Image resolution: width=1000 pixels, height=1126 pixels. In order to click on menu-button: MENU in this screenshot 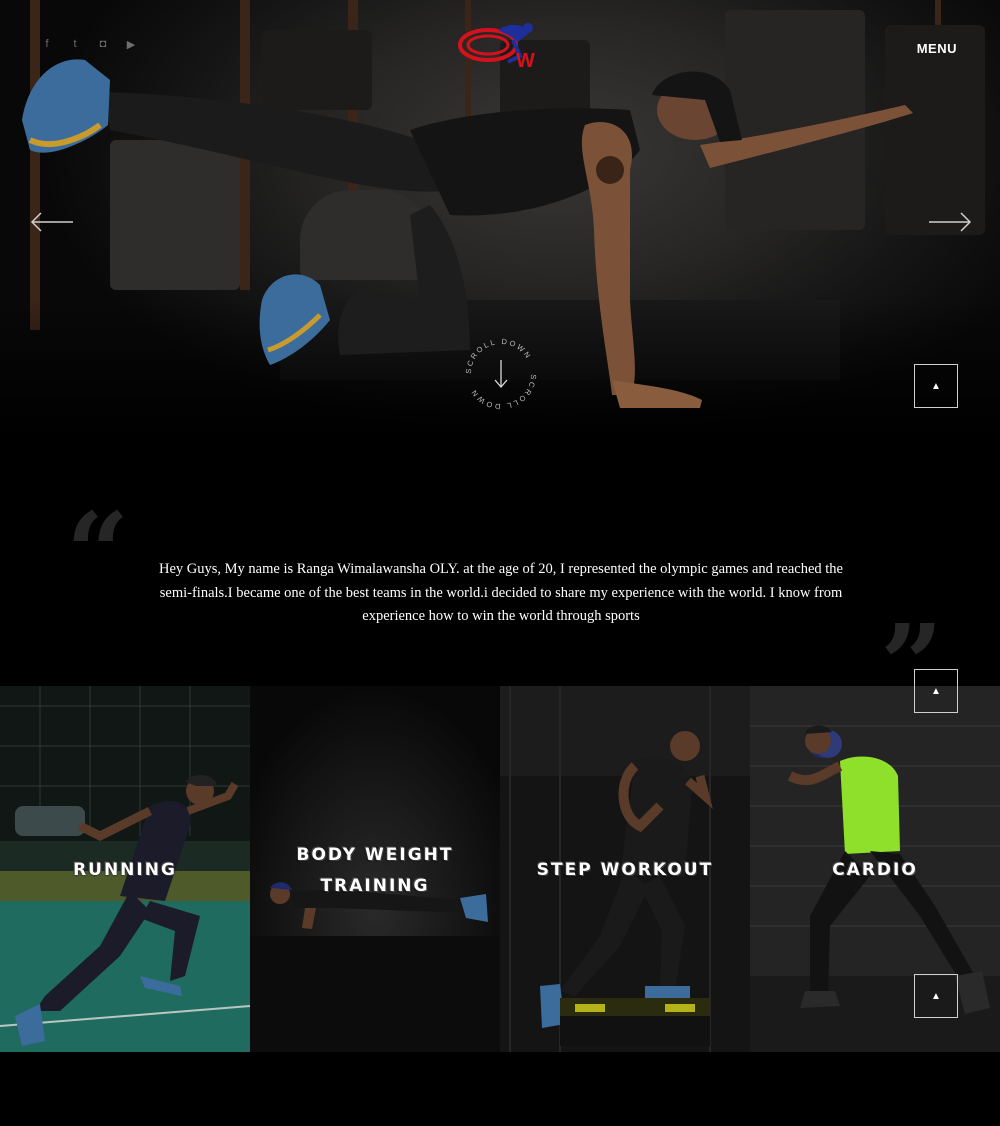, I will do `click(937, 48)`.